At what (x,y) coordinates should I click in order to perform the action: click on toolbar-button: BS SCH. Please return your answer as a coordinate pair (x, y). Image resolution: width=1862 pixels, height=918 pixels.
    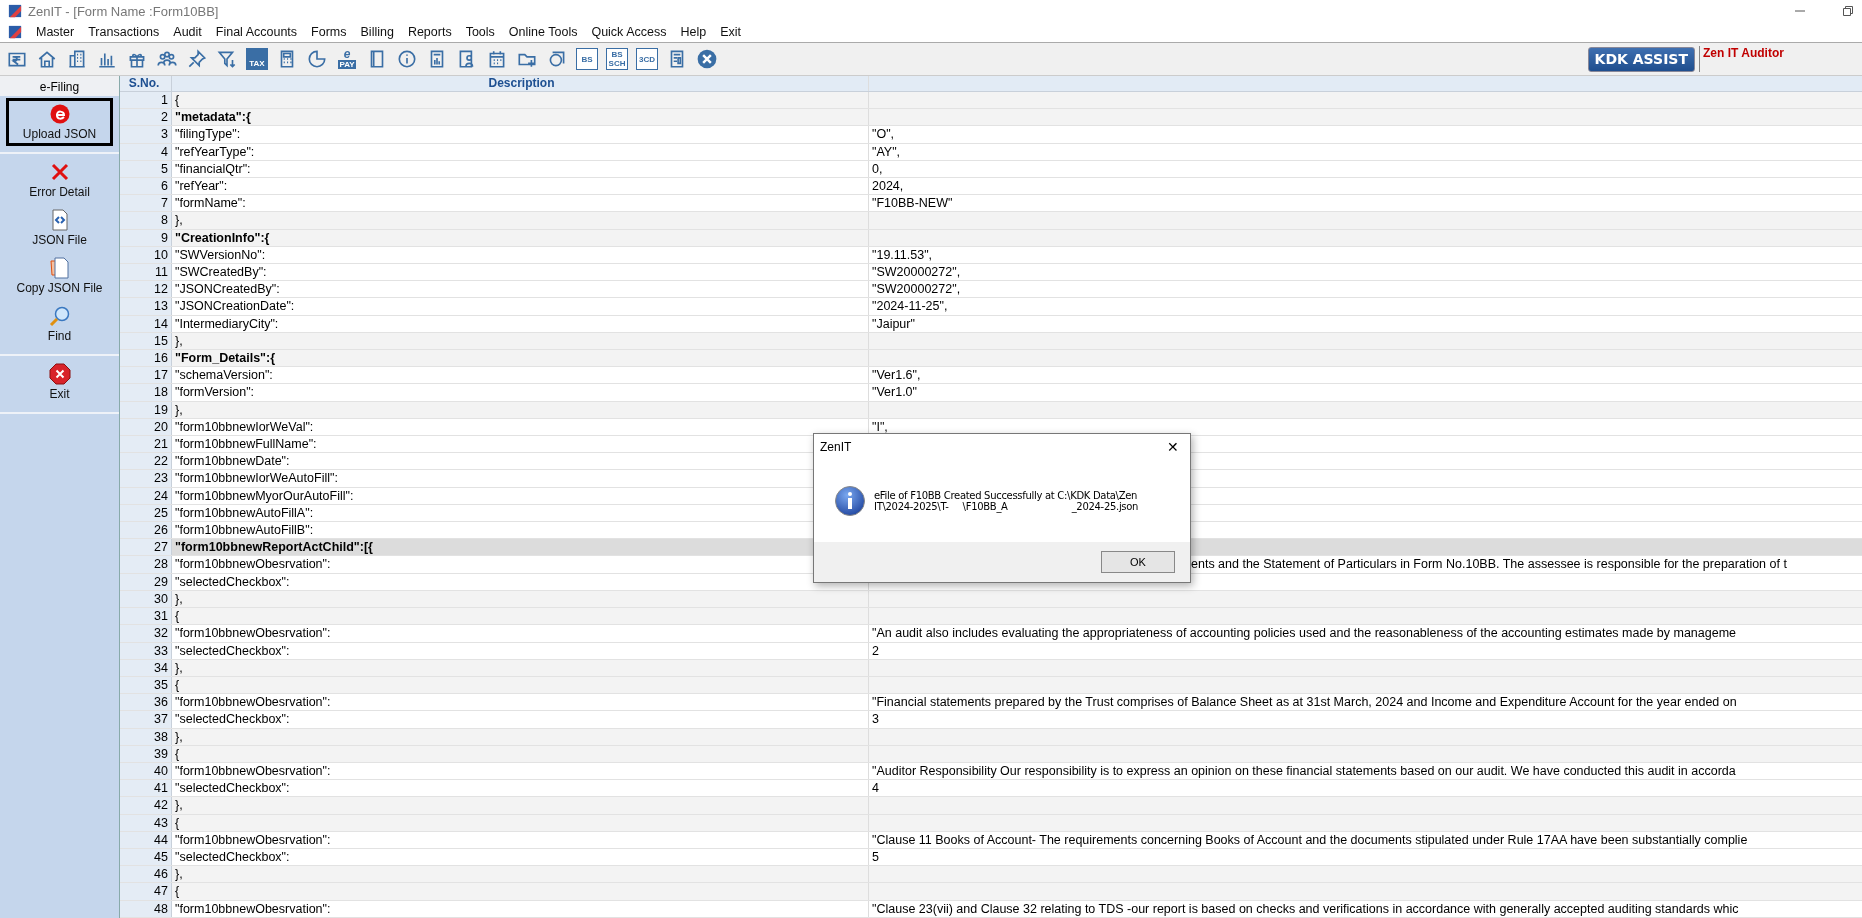
    Looking at the image, I should click on (617, 59).